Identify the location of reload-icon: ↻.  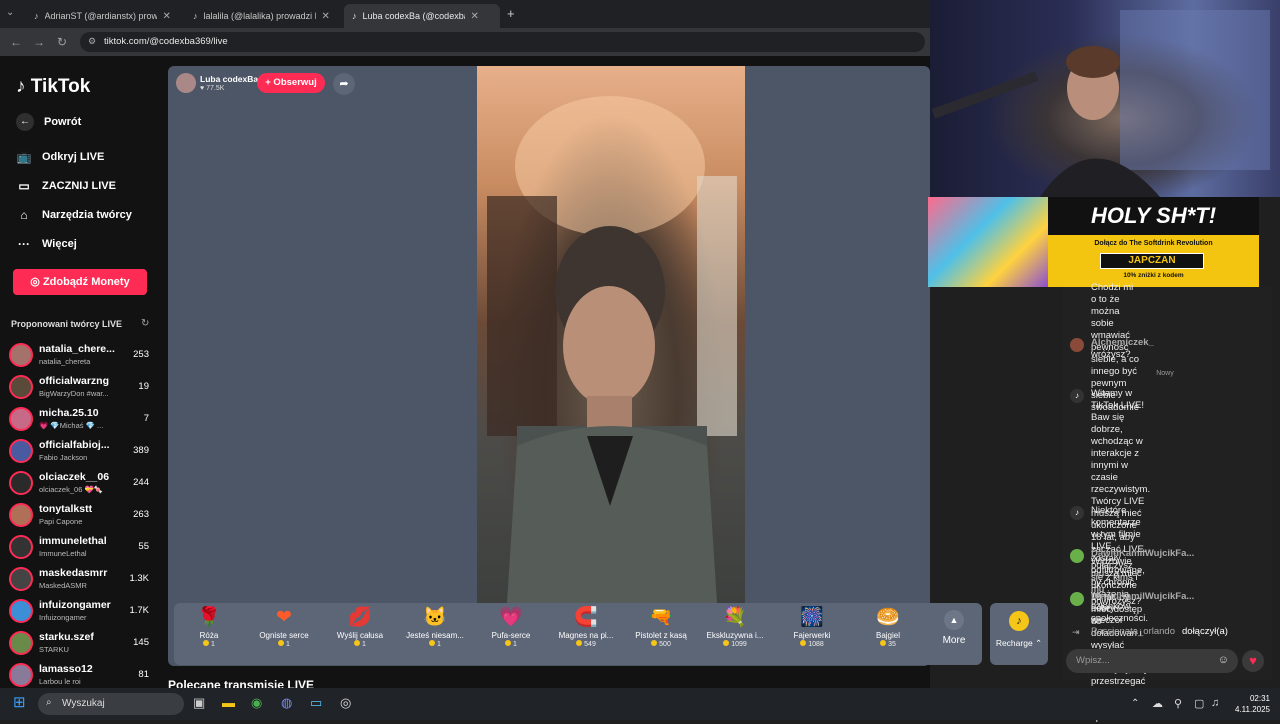
(62, 42).